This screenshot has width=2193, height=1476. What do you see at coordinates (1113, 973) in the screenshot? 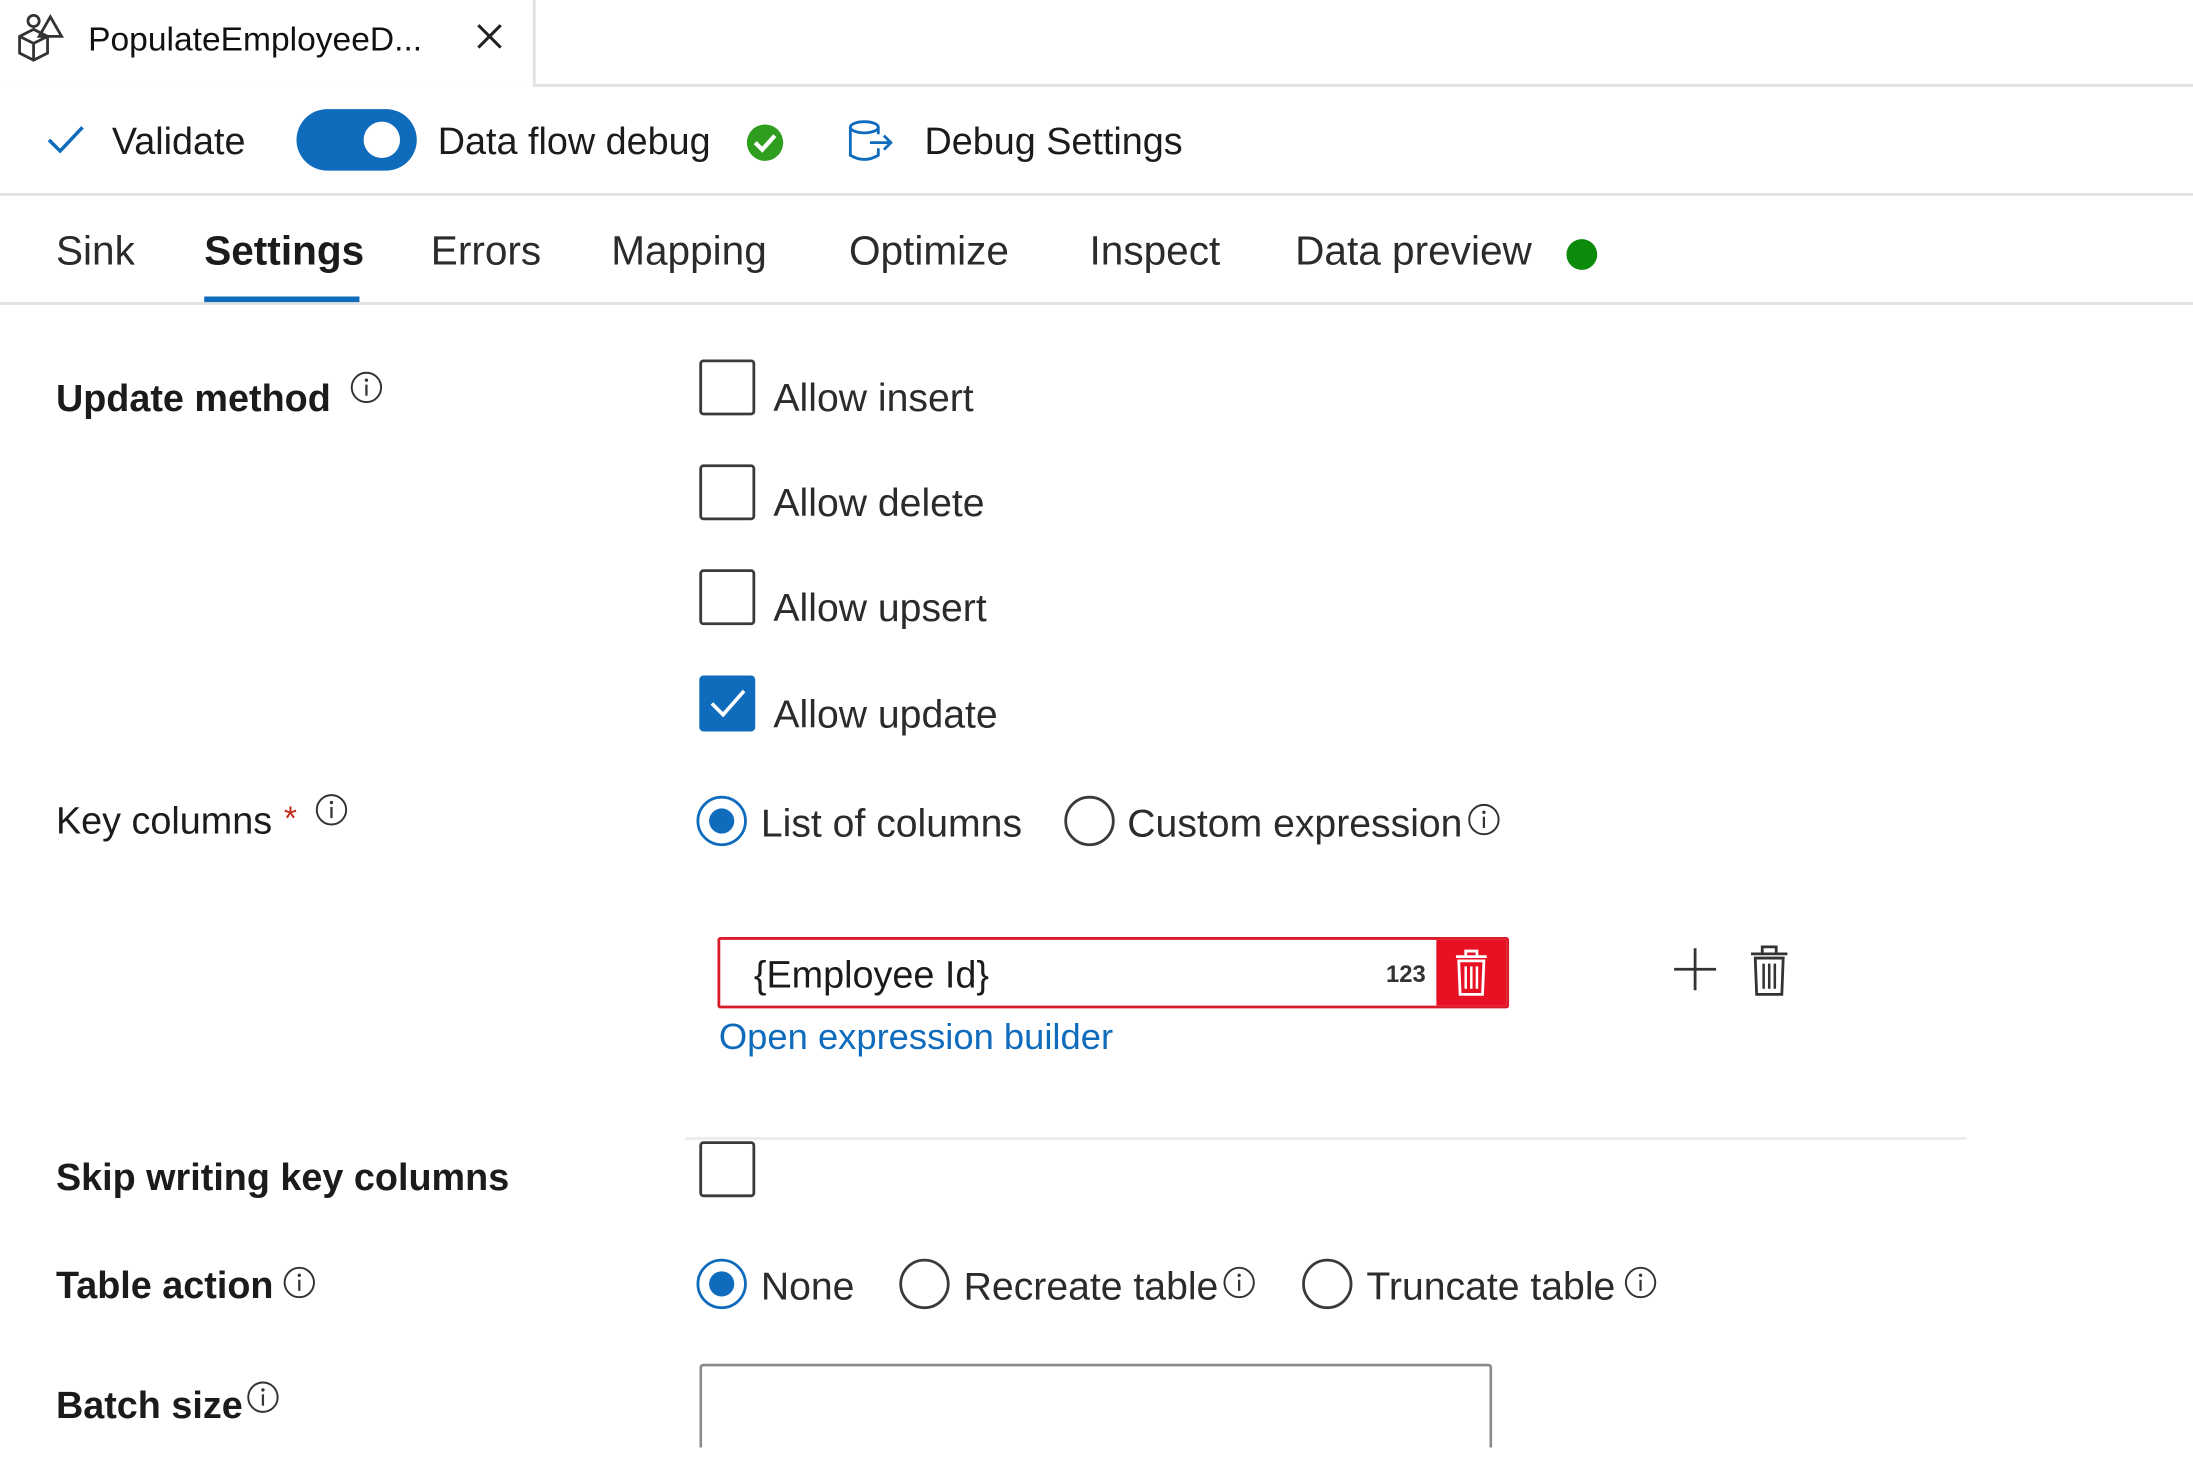
I see `key-column-expression-input: {Employee Id} 123` at bounding box center [1113, 973].